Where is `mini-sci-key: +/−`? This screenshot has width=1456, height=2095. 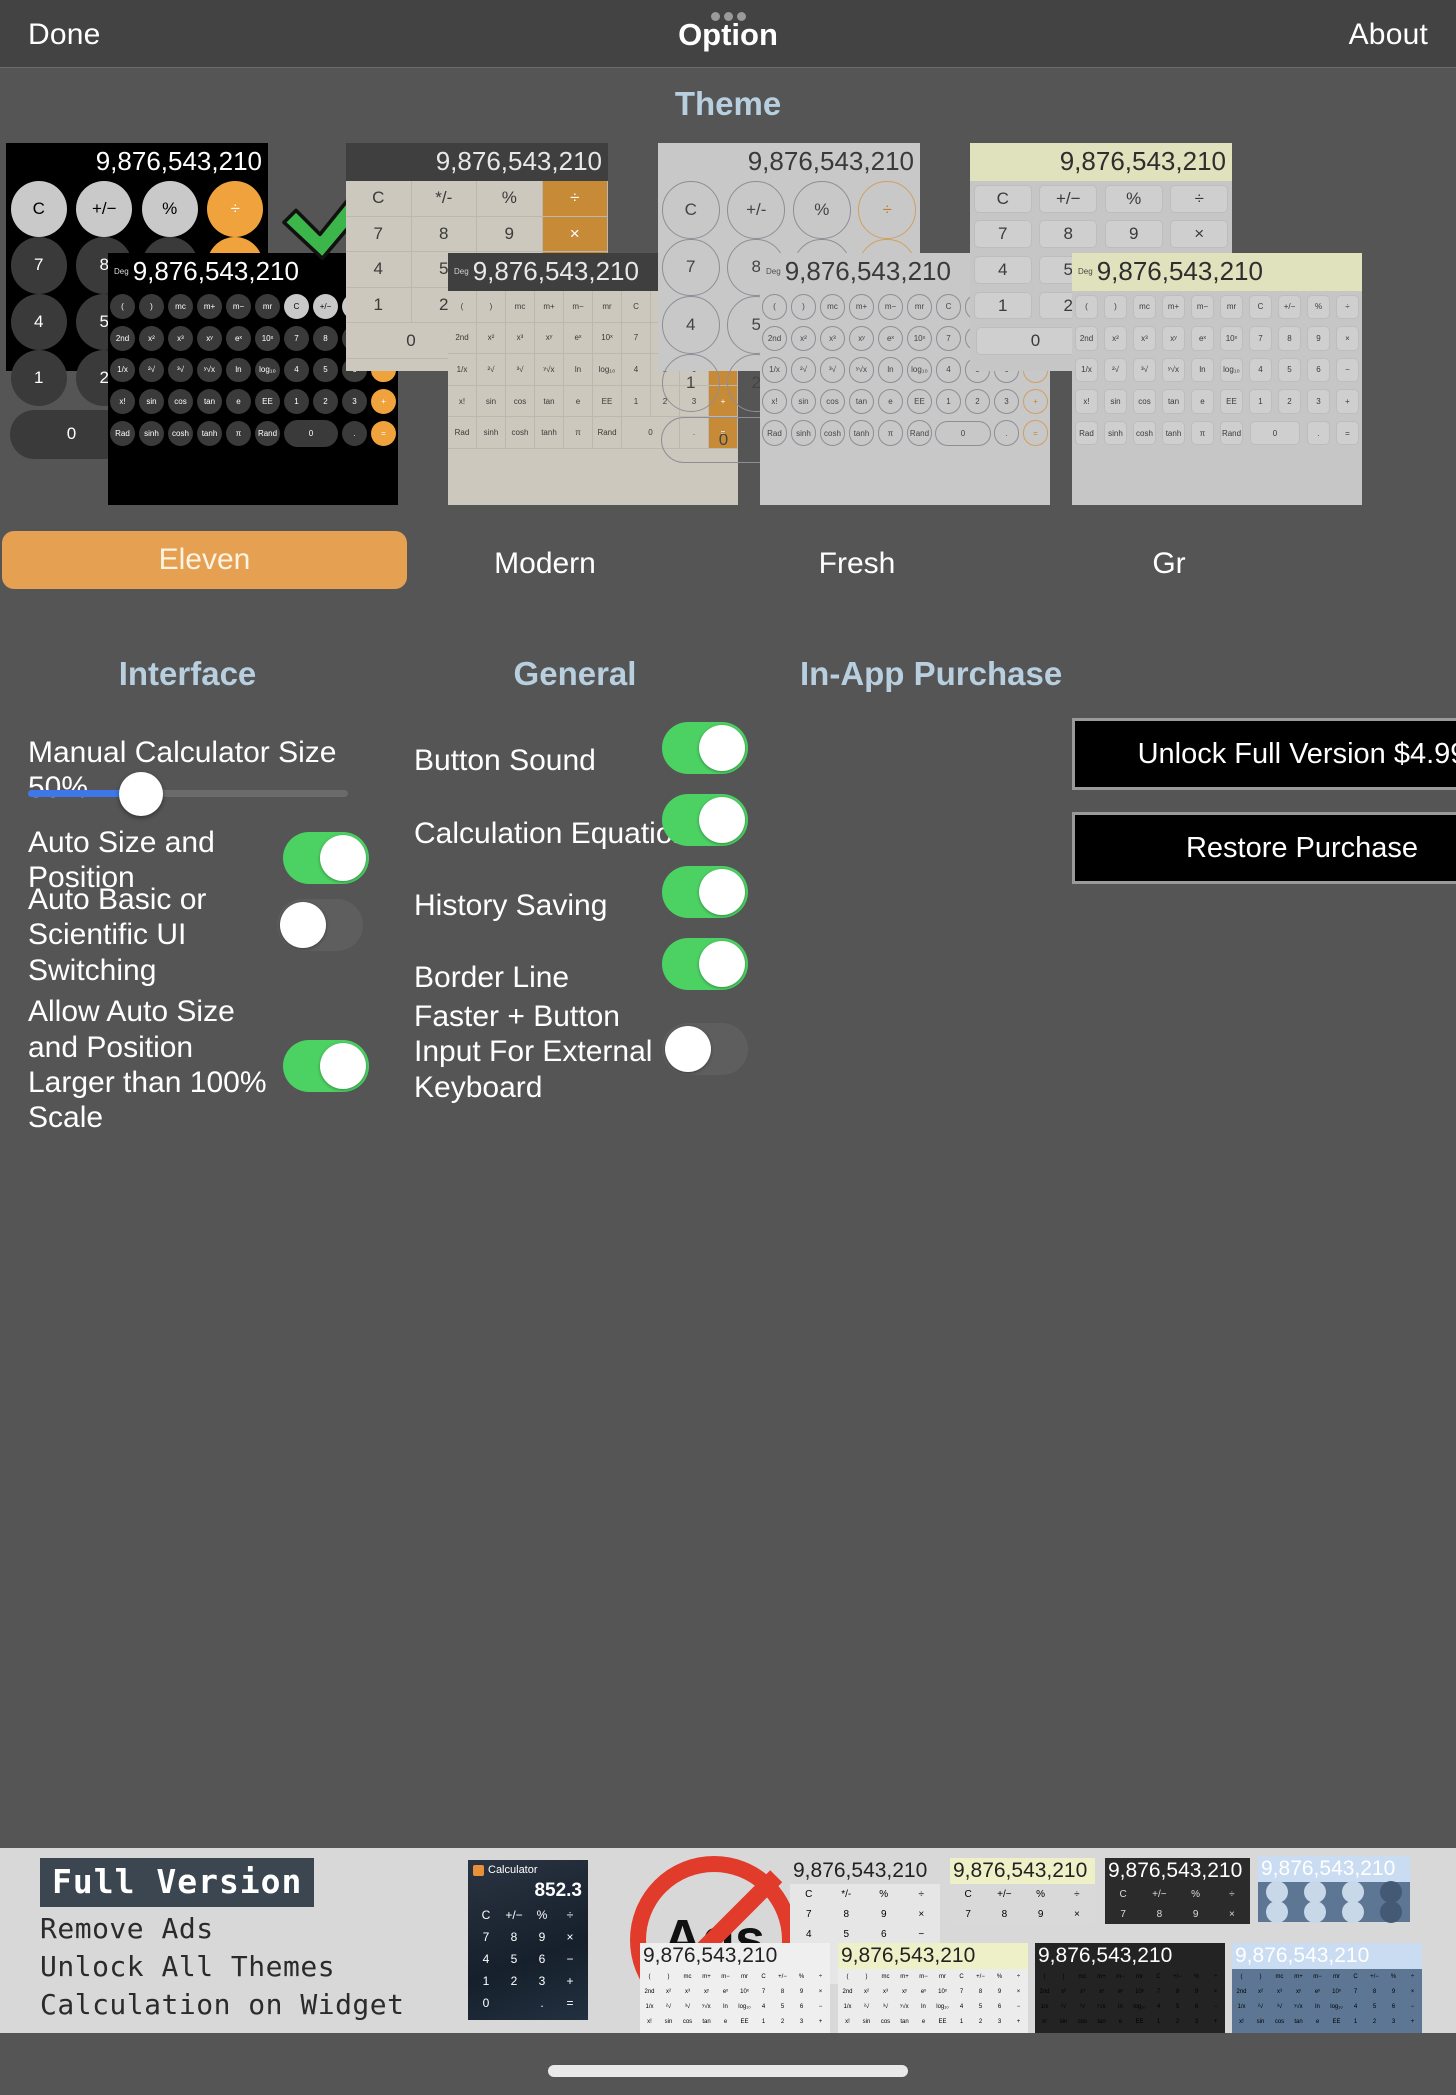
mini-sci-key: +/− is located at coordinates (980, 1976).